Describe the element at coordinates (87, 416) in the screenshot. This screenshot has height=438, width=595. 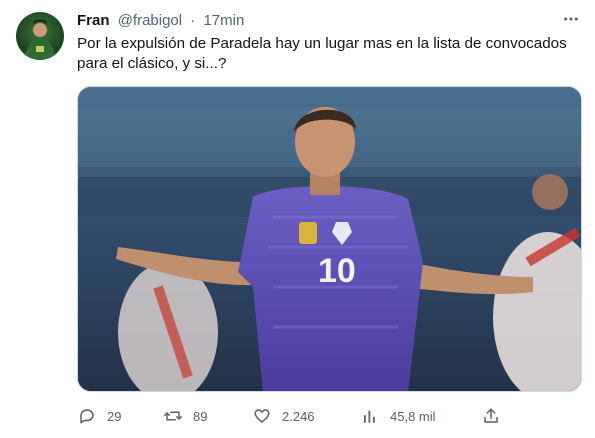
I see `reply-icon` at that location.